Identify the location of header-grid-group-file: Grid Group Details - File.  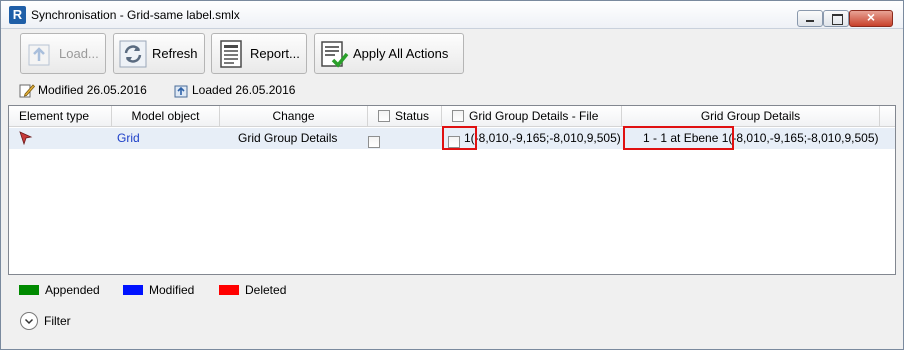
(532, 116).